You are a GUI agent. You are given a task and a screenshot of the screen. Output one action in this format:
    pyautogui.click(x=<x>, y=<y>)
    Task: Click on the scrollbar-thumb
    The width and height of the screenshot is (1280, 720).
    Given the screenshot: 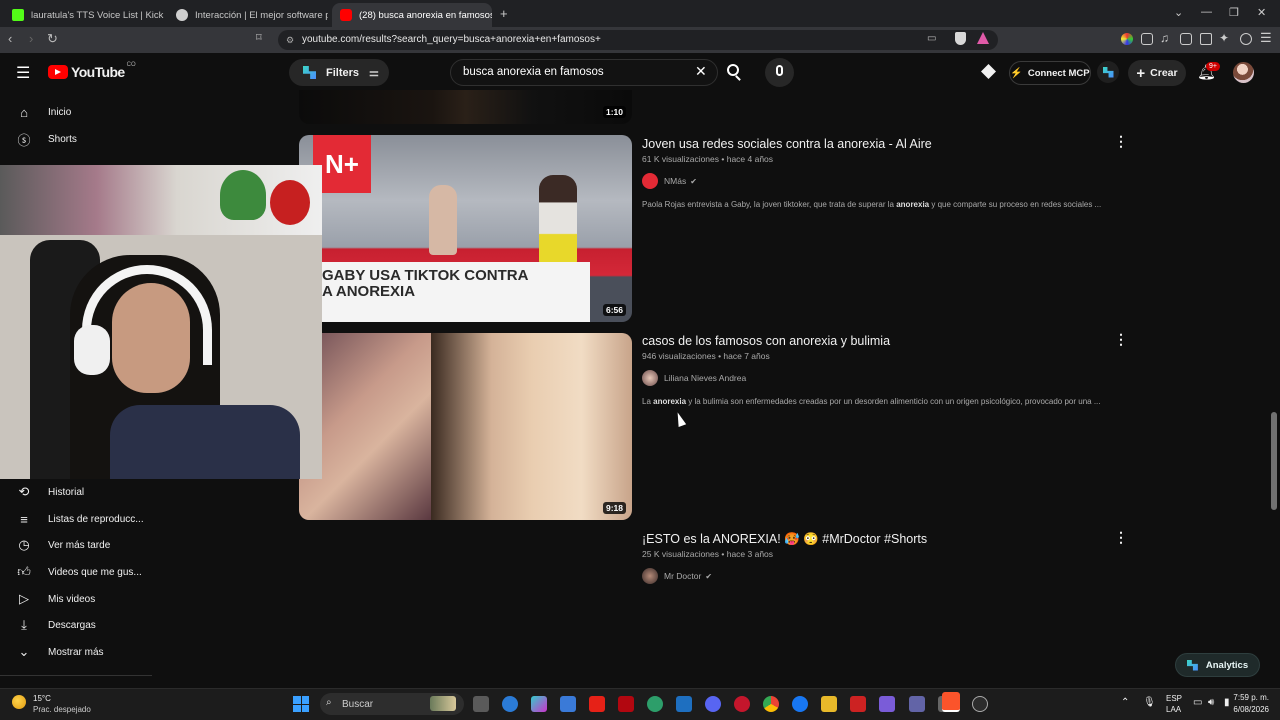 What is the action you would take?
    pyautogui.click(x=1274, y=461)
    